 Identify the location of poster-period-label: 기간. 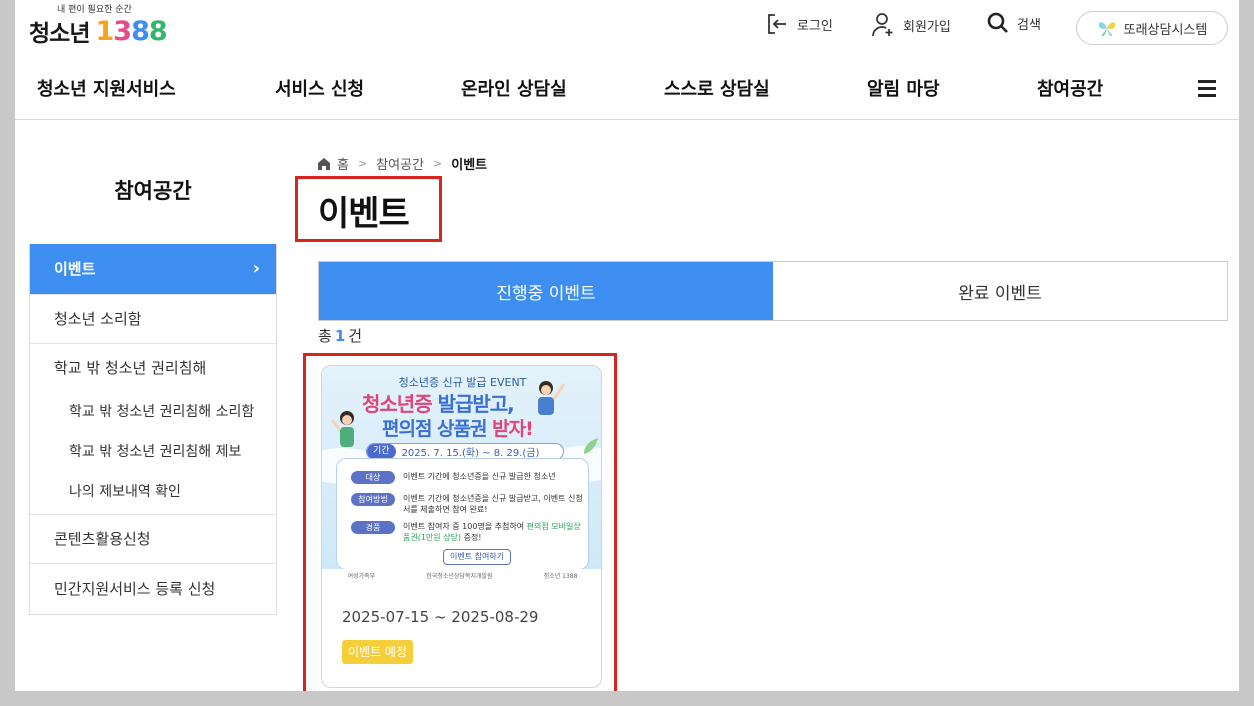
(381, 451).